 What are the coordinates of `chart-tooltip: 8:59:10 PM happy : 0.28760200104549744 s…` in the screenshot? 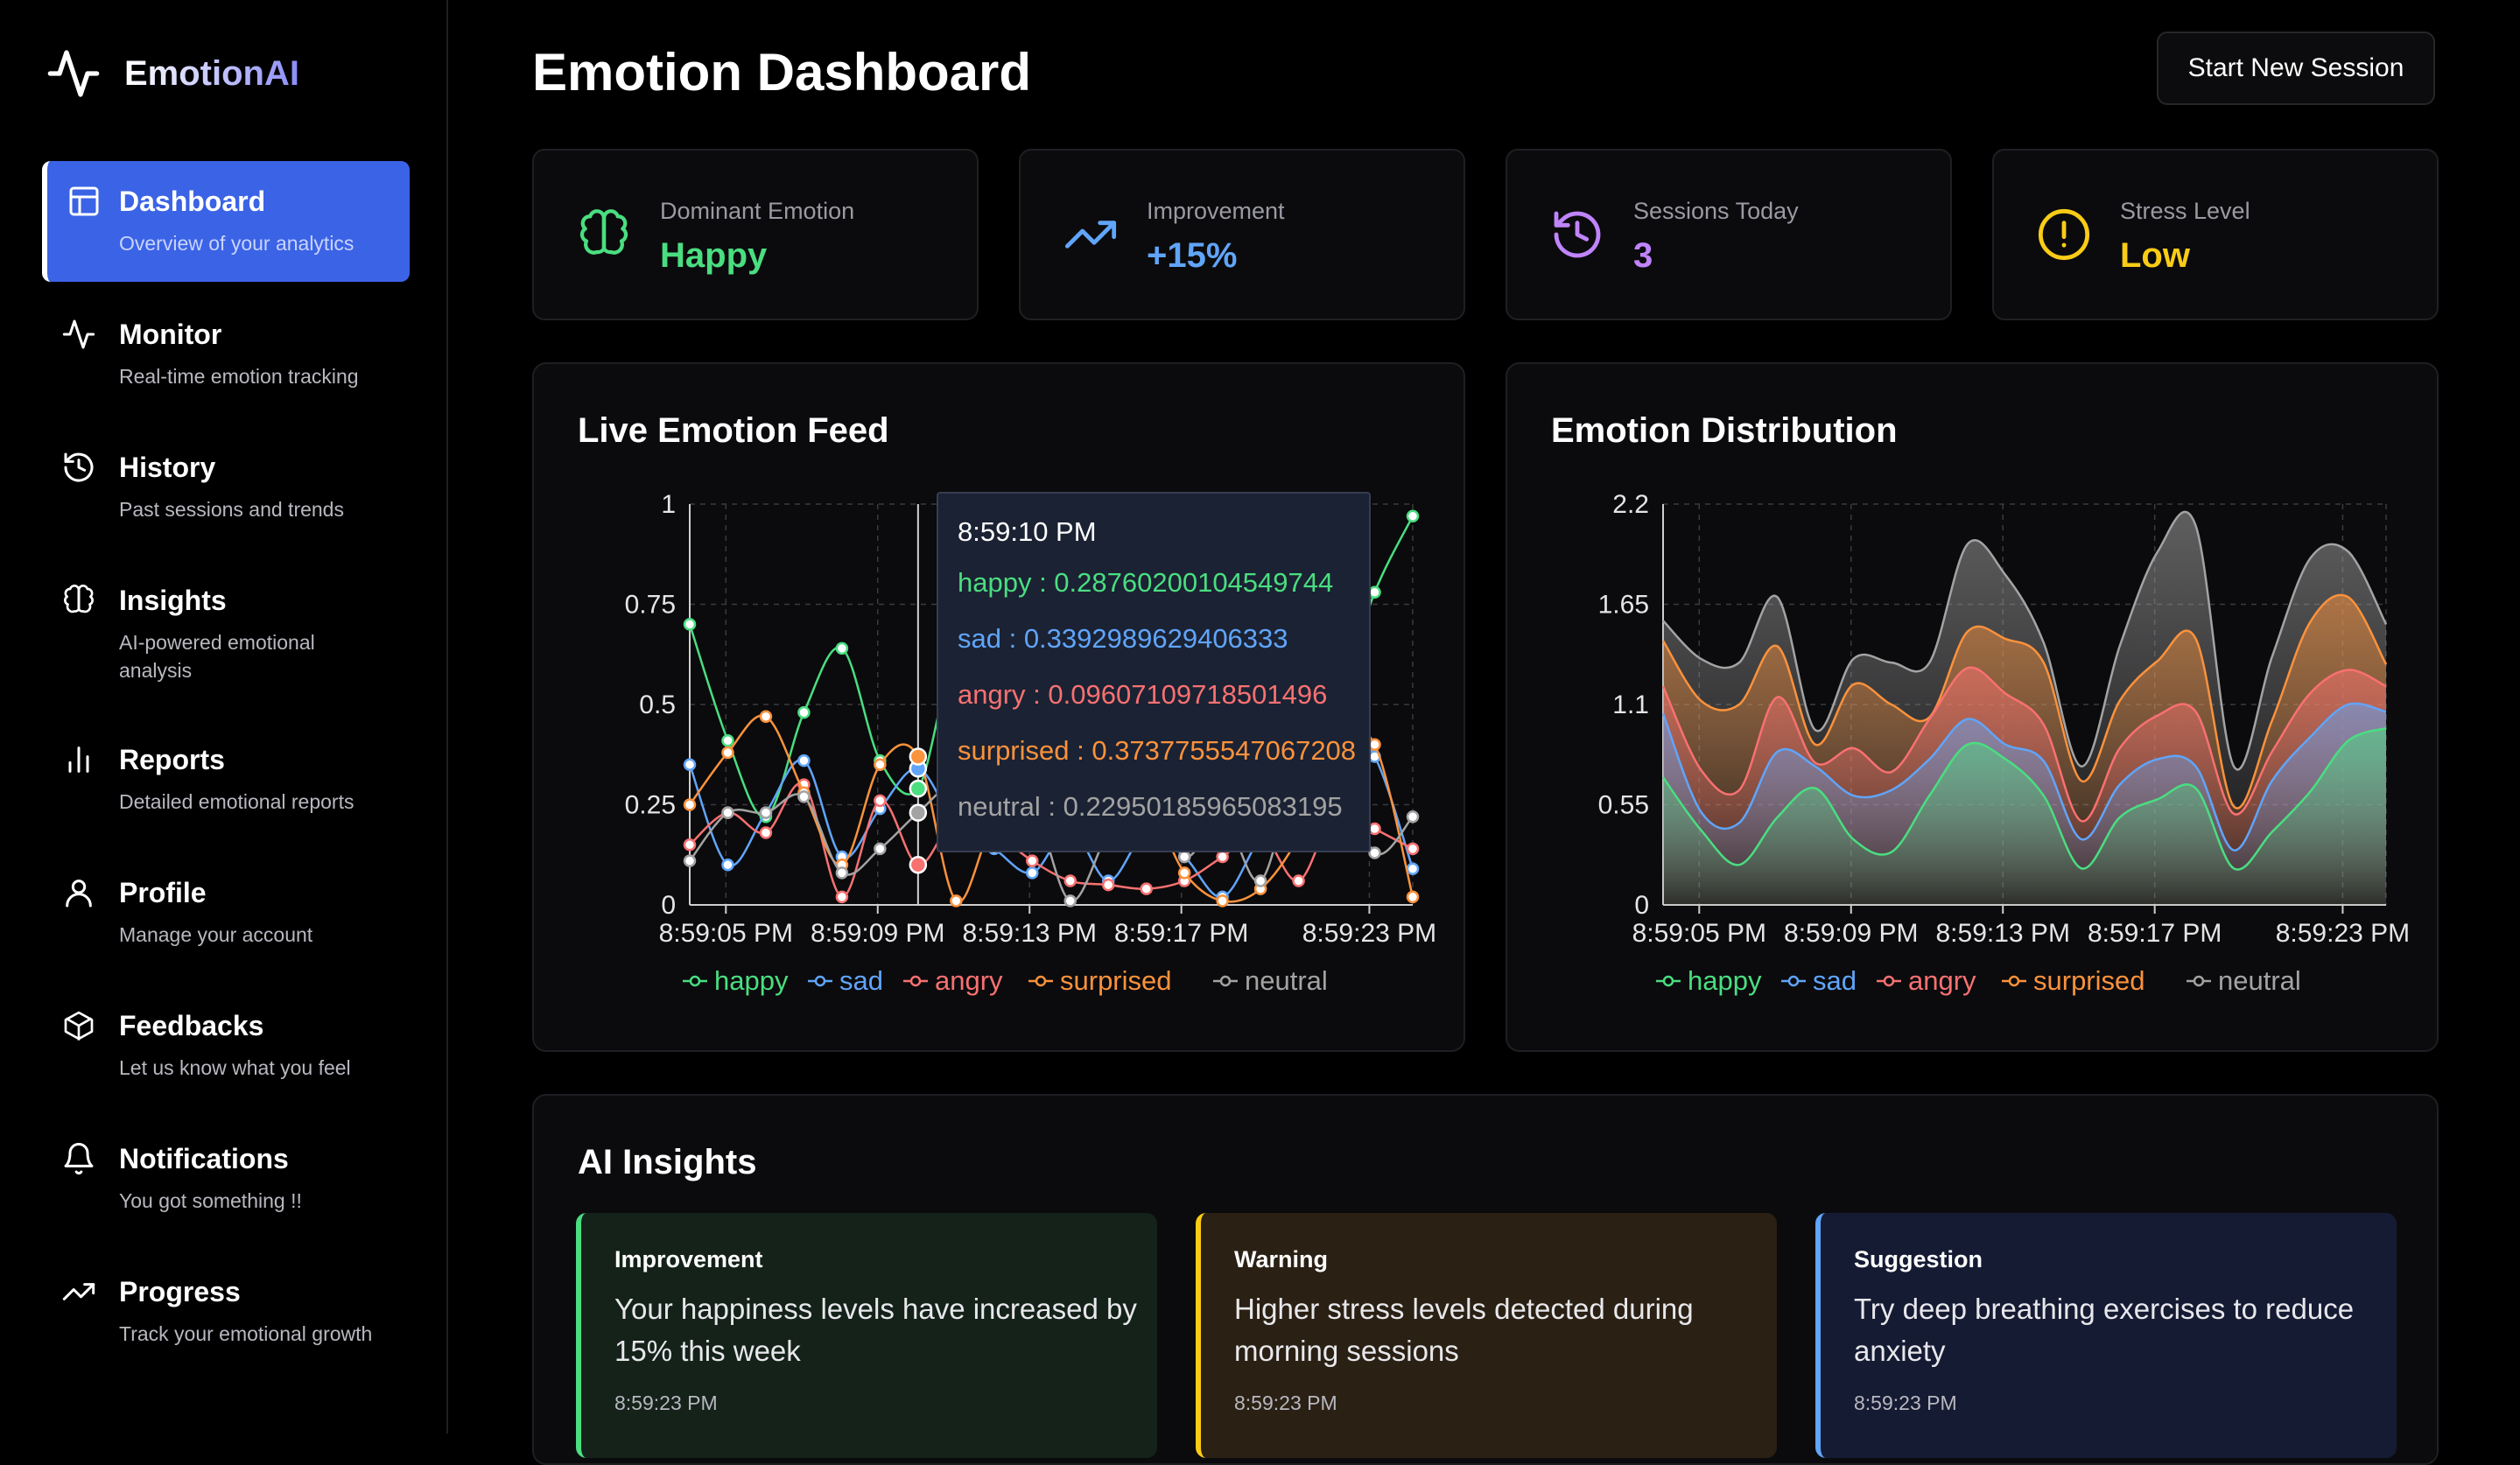 It's located at (1154, 672).